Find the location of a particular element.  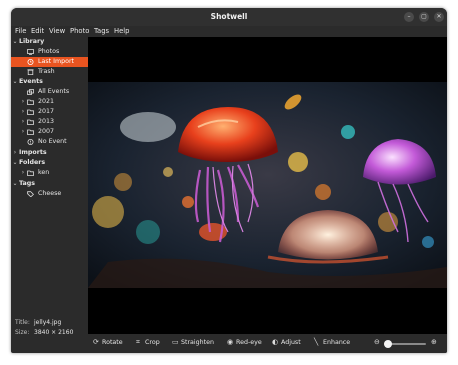

menu-file: File is located at coordinates (20, 31).